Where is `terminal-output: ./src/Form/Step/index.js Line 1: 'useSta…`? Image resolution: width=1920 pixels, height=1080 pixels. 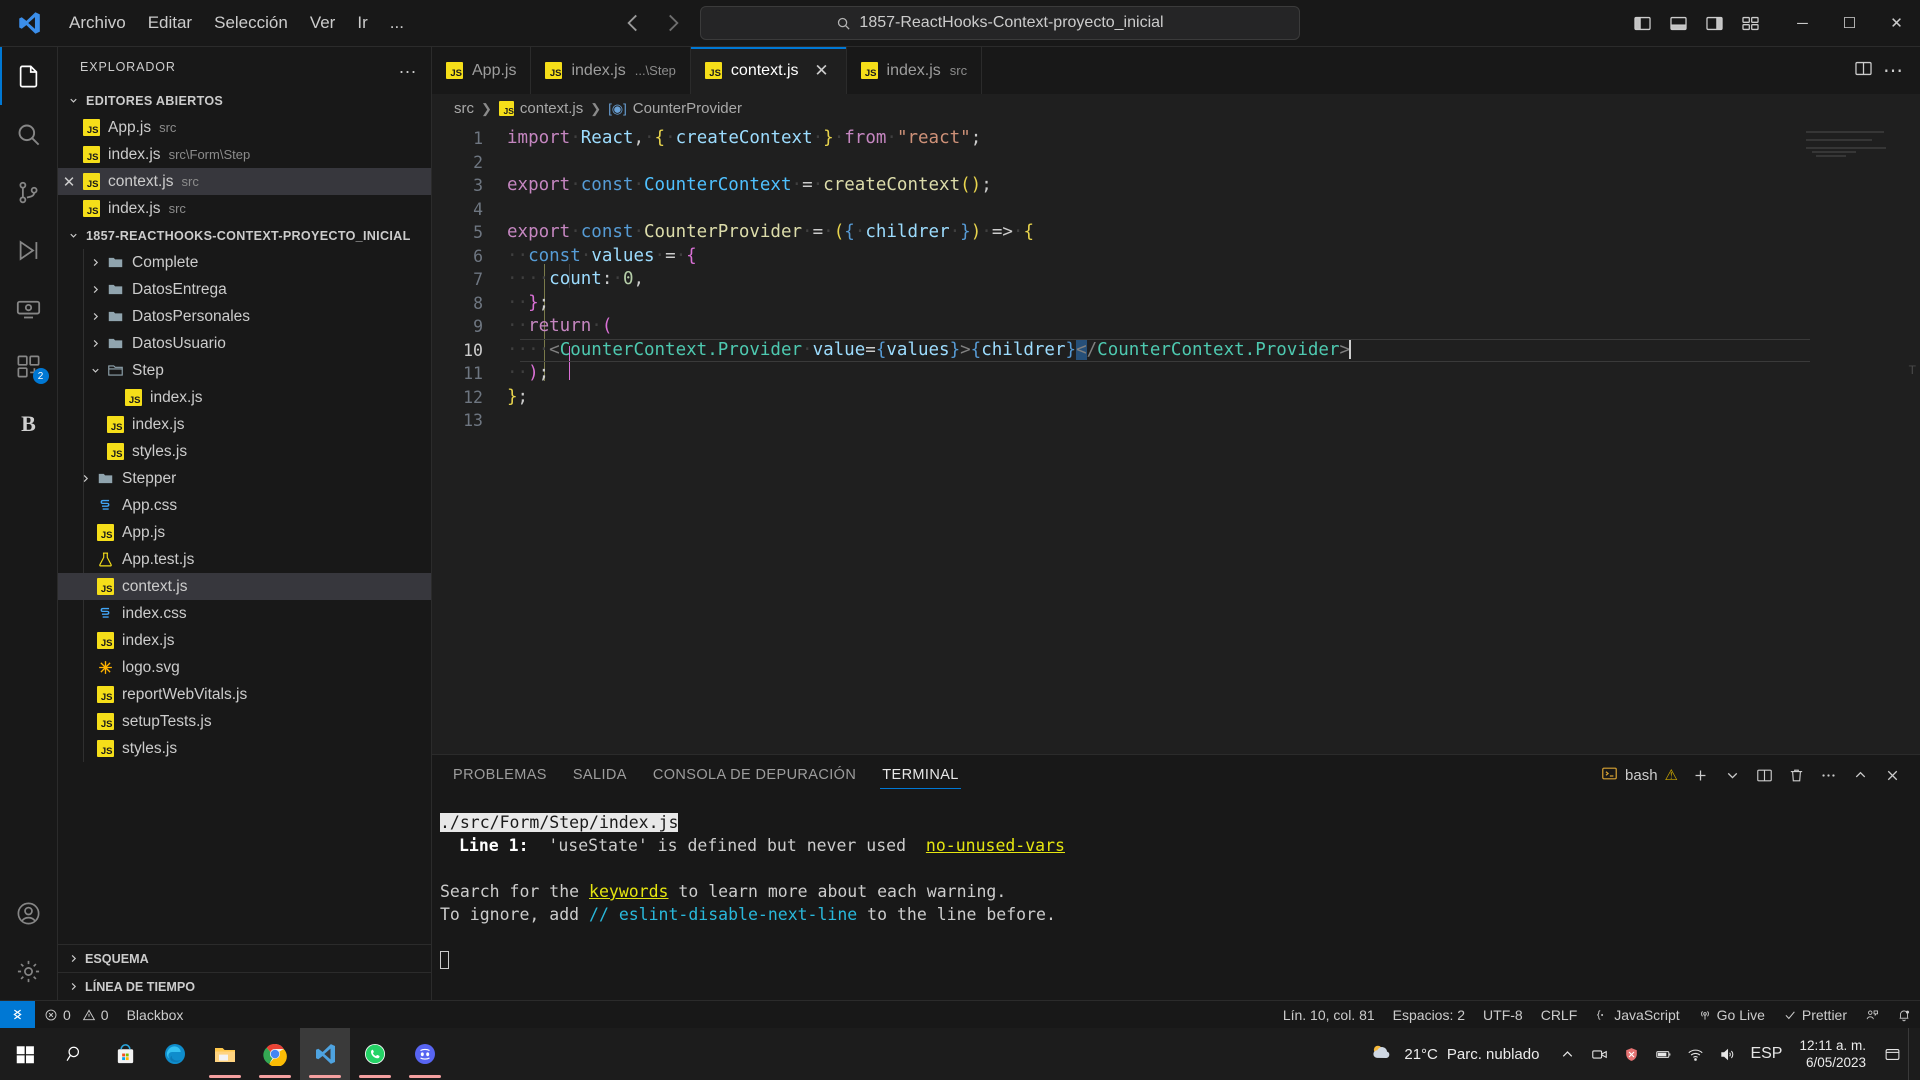 terminal-output: ./src/Form/Step/index.js Line 1: 'useSta… is located at coordinates (1176, 897).